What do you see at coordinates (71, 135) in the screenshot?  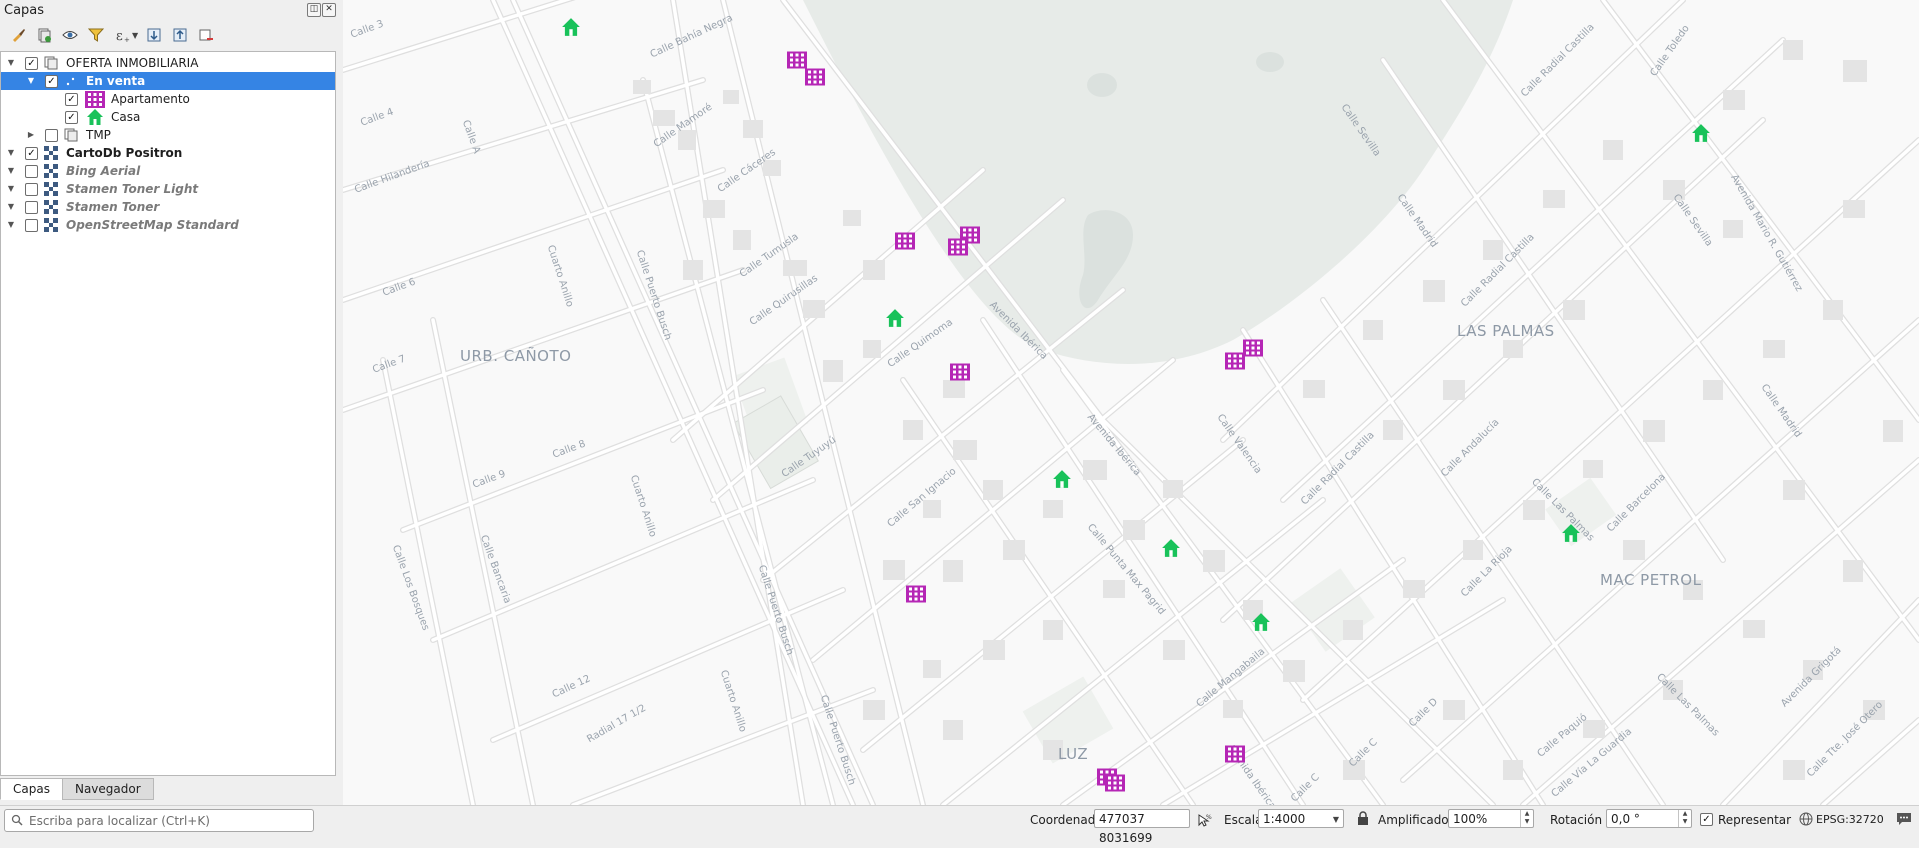 I see `layer-group-icon` at bounding box center [71, 135].